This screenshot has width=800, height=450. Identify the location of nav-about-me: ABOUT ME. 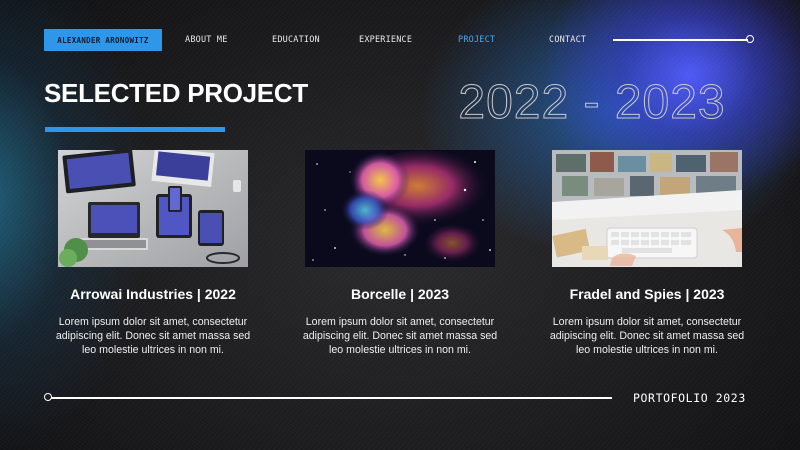
(206, 40).